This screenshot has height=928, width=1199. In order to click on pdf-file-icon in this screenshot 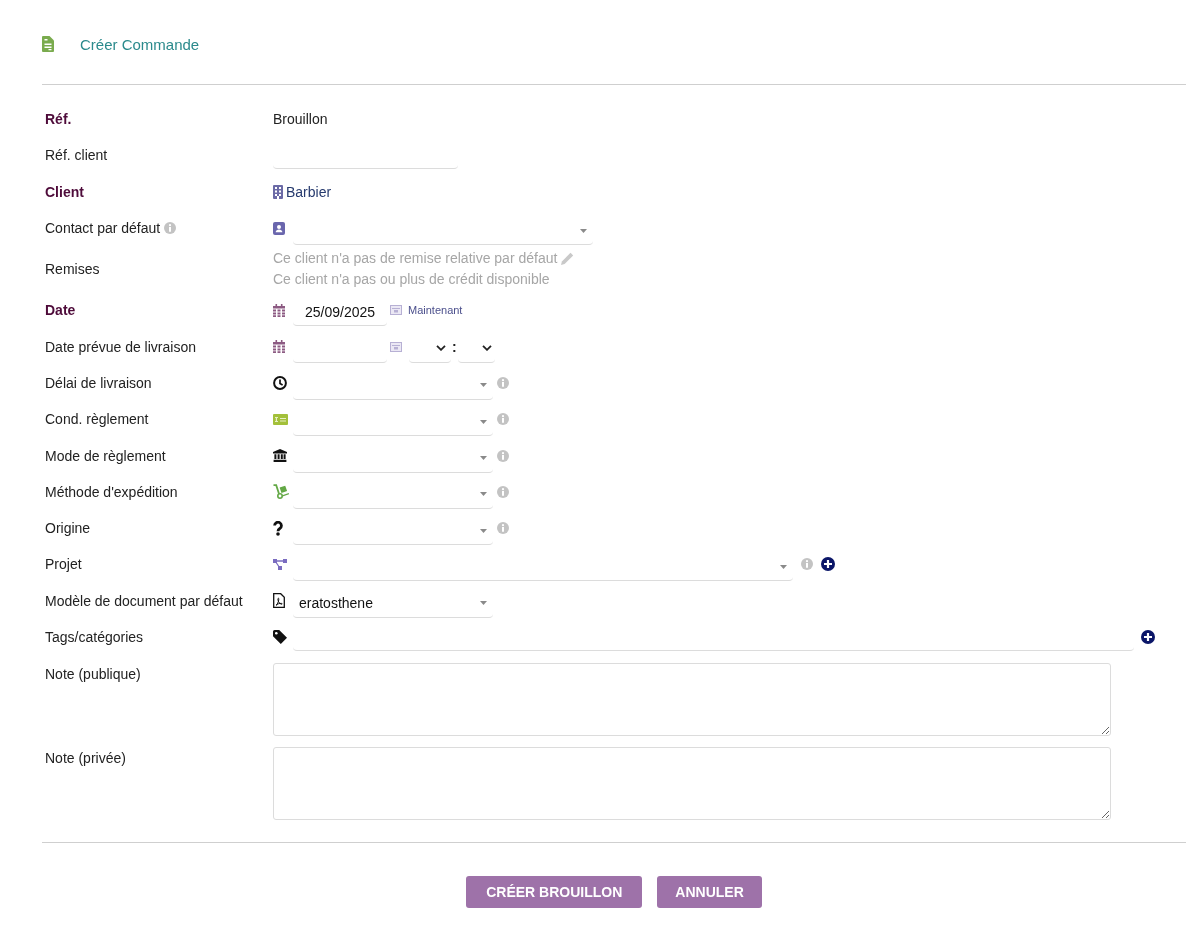, I will do `click(279, 601)`.